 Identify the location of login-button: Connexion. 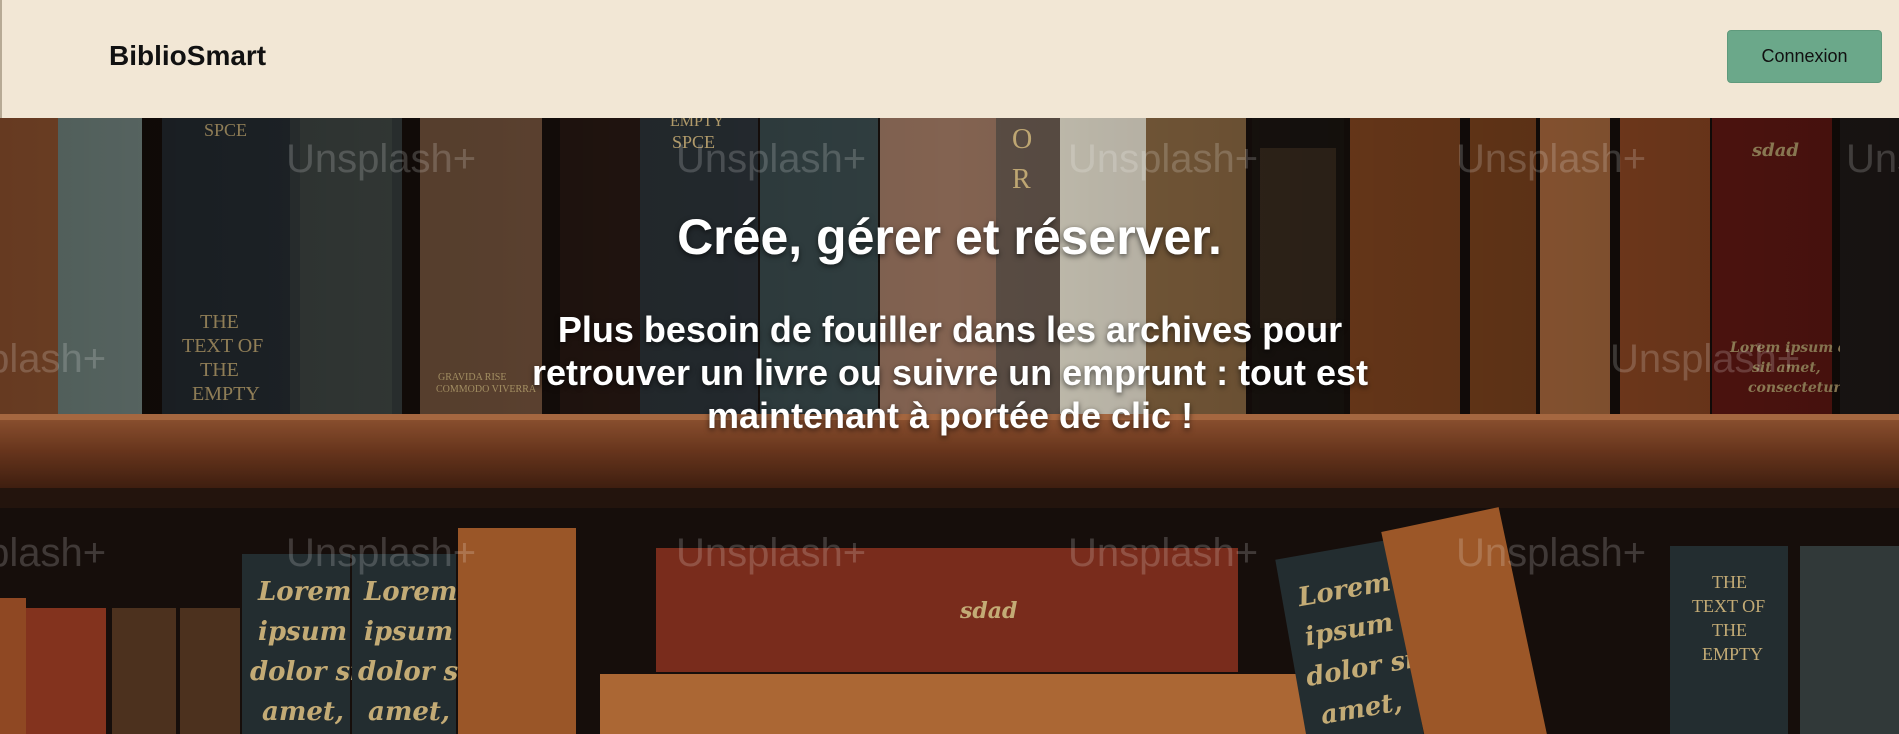
(1804, 56).